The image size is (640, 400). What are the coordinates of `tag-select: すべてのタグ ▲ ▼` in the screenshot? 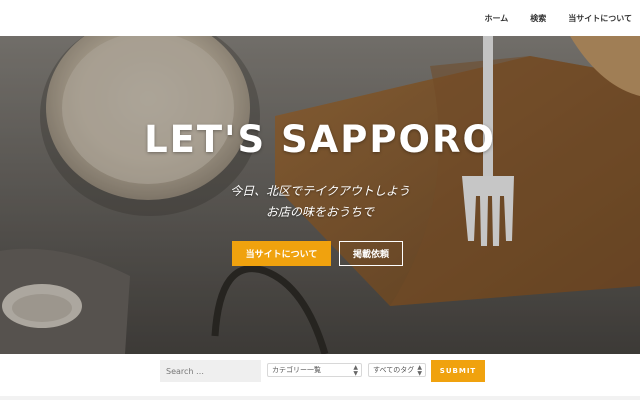 It's located at (397, 370).